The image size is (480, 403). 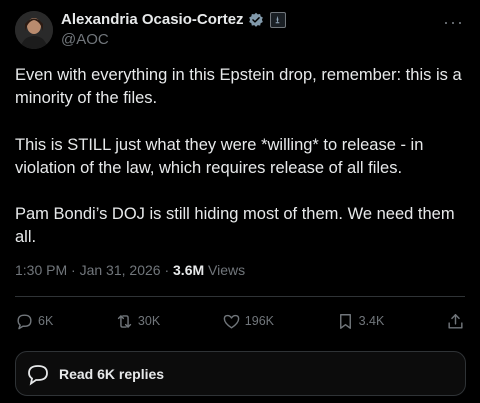 I want to click on share-button, so click(x=455, y=321).